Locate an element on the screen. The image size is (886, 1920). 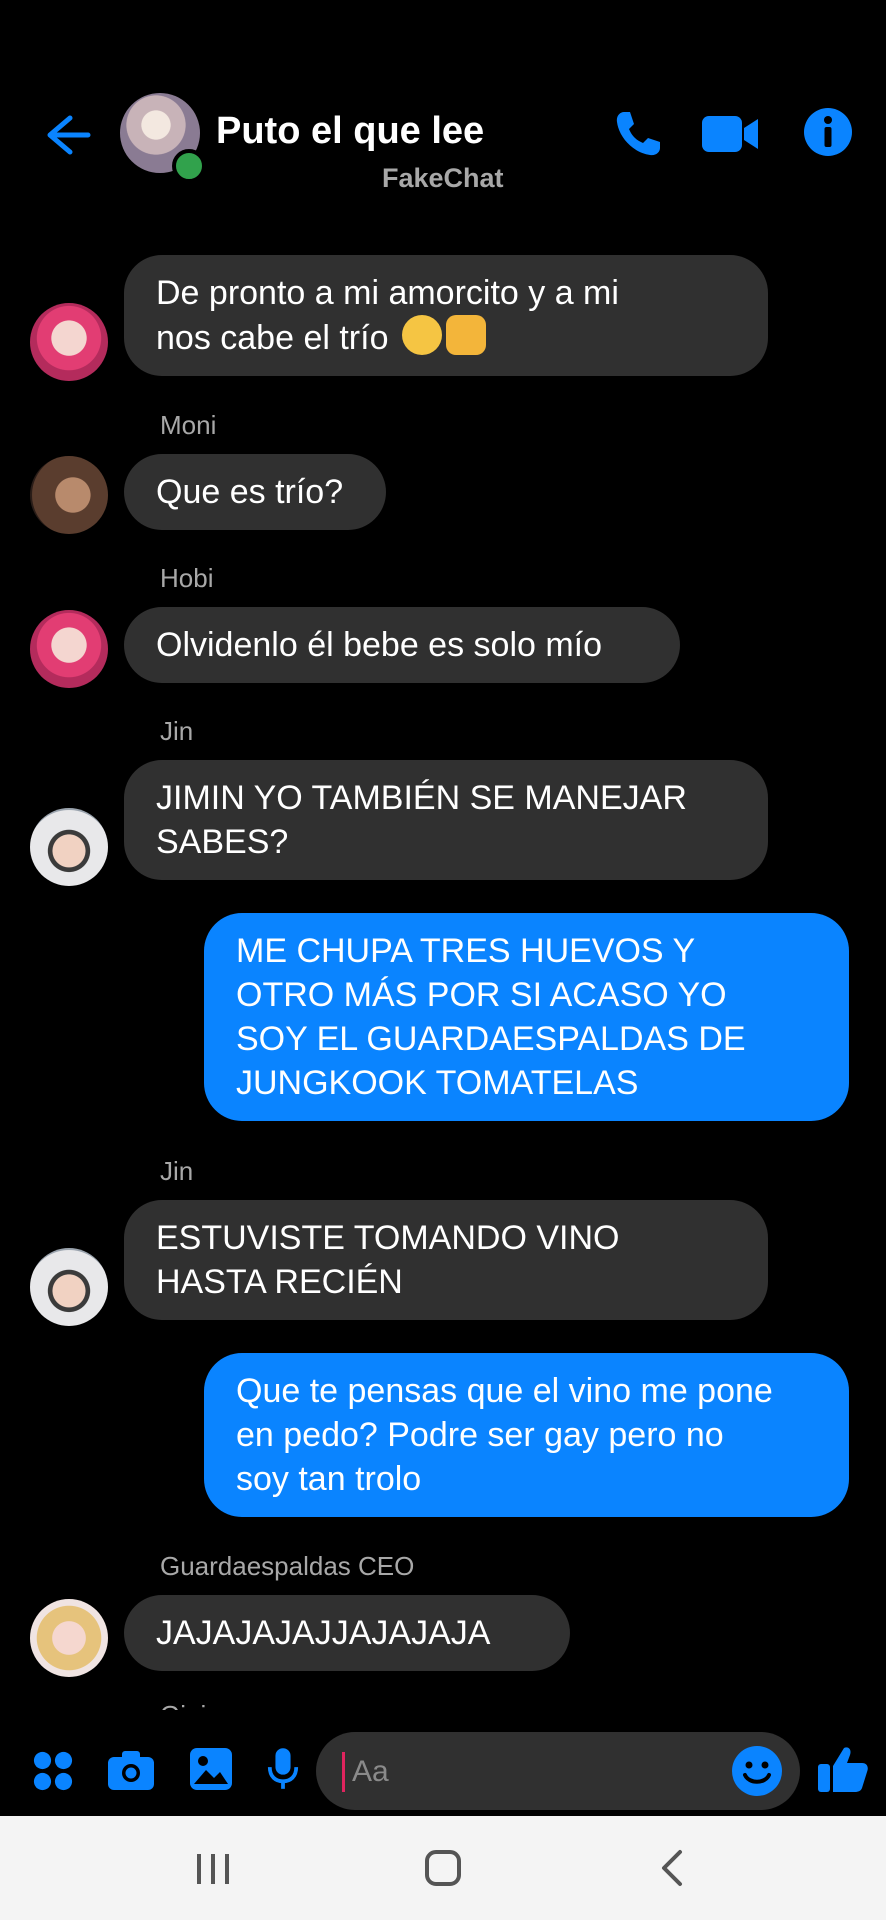
sender-name: Gigi is located at coordinates (183, 1705).